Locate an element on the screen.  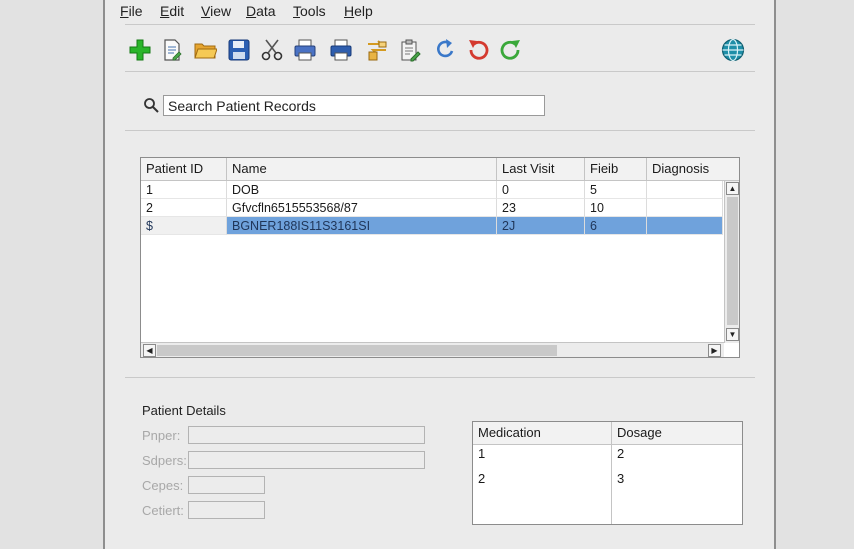
menu-view: View is located at coordinates (216, 11).